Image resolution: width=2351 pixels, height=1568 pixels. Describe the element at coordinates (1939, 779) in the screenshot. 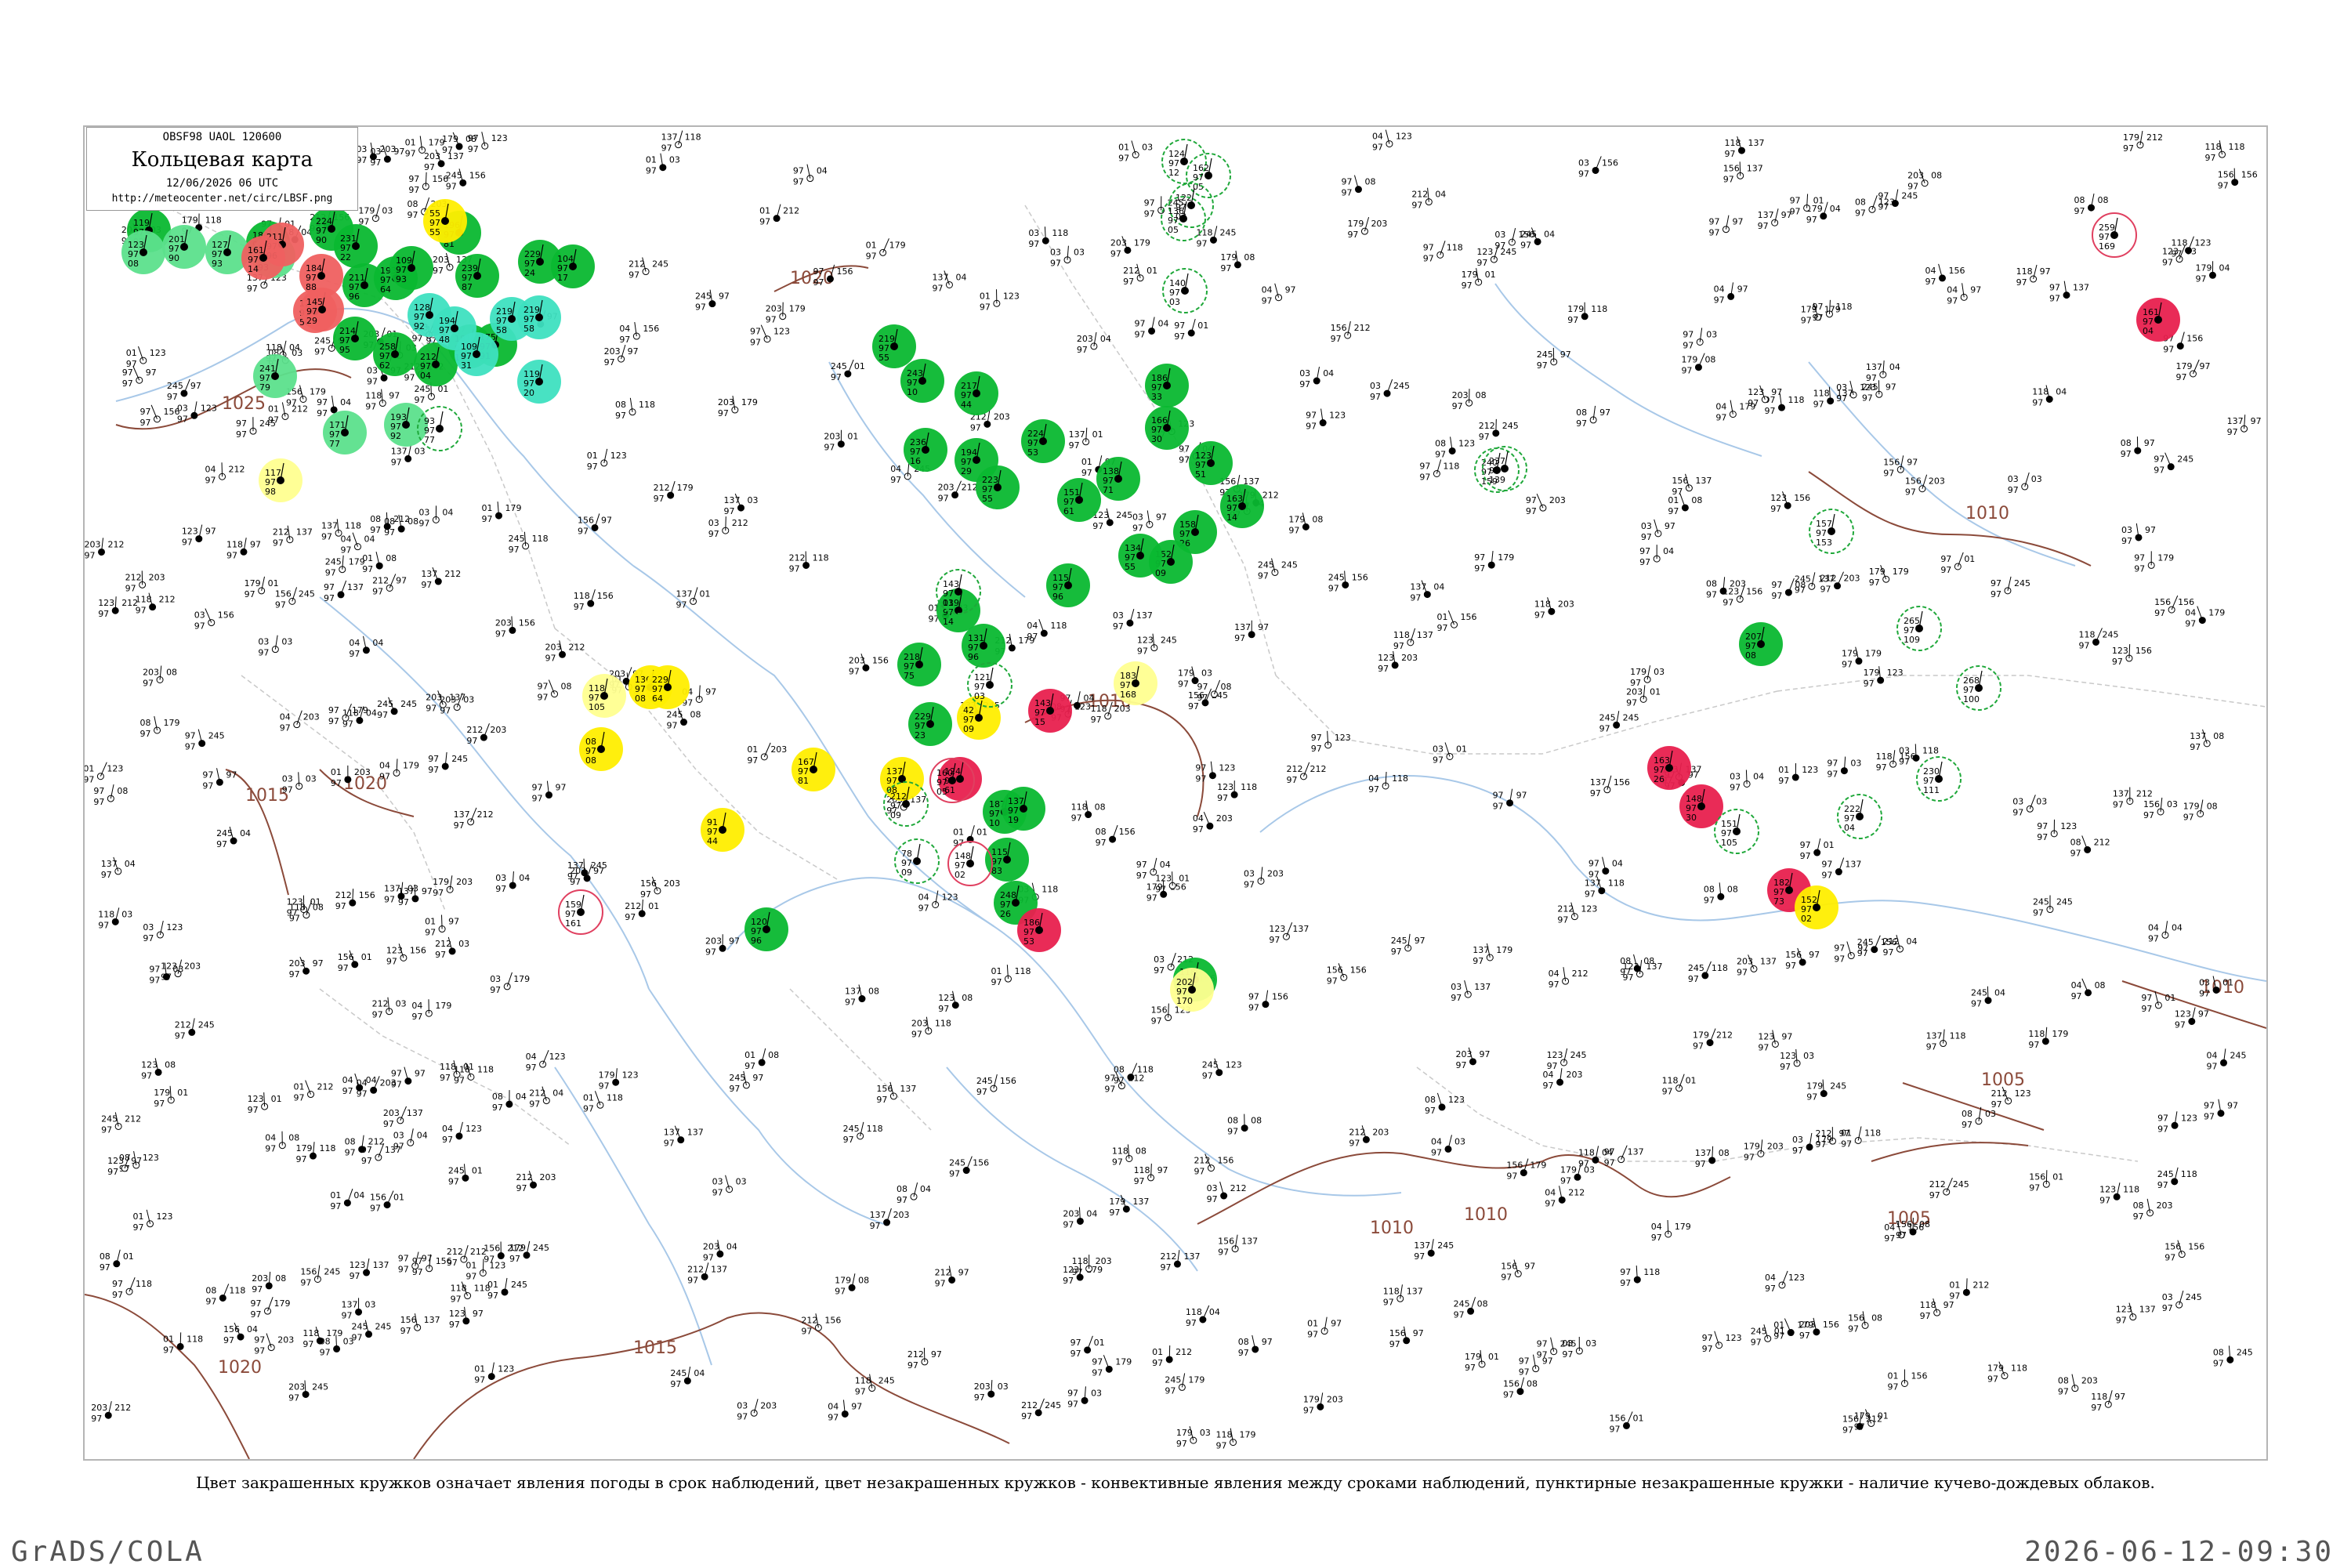

I see `station-open-green-circle: 23097111` at that location.